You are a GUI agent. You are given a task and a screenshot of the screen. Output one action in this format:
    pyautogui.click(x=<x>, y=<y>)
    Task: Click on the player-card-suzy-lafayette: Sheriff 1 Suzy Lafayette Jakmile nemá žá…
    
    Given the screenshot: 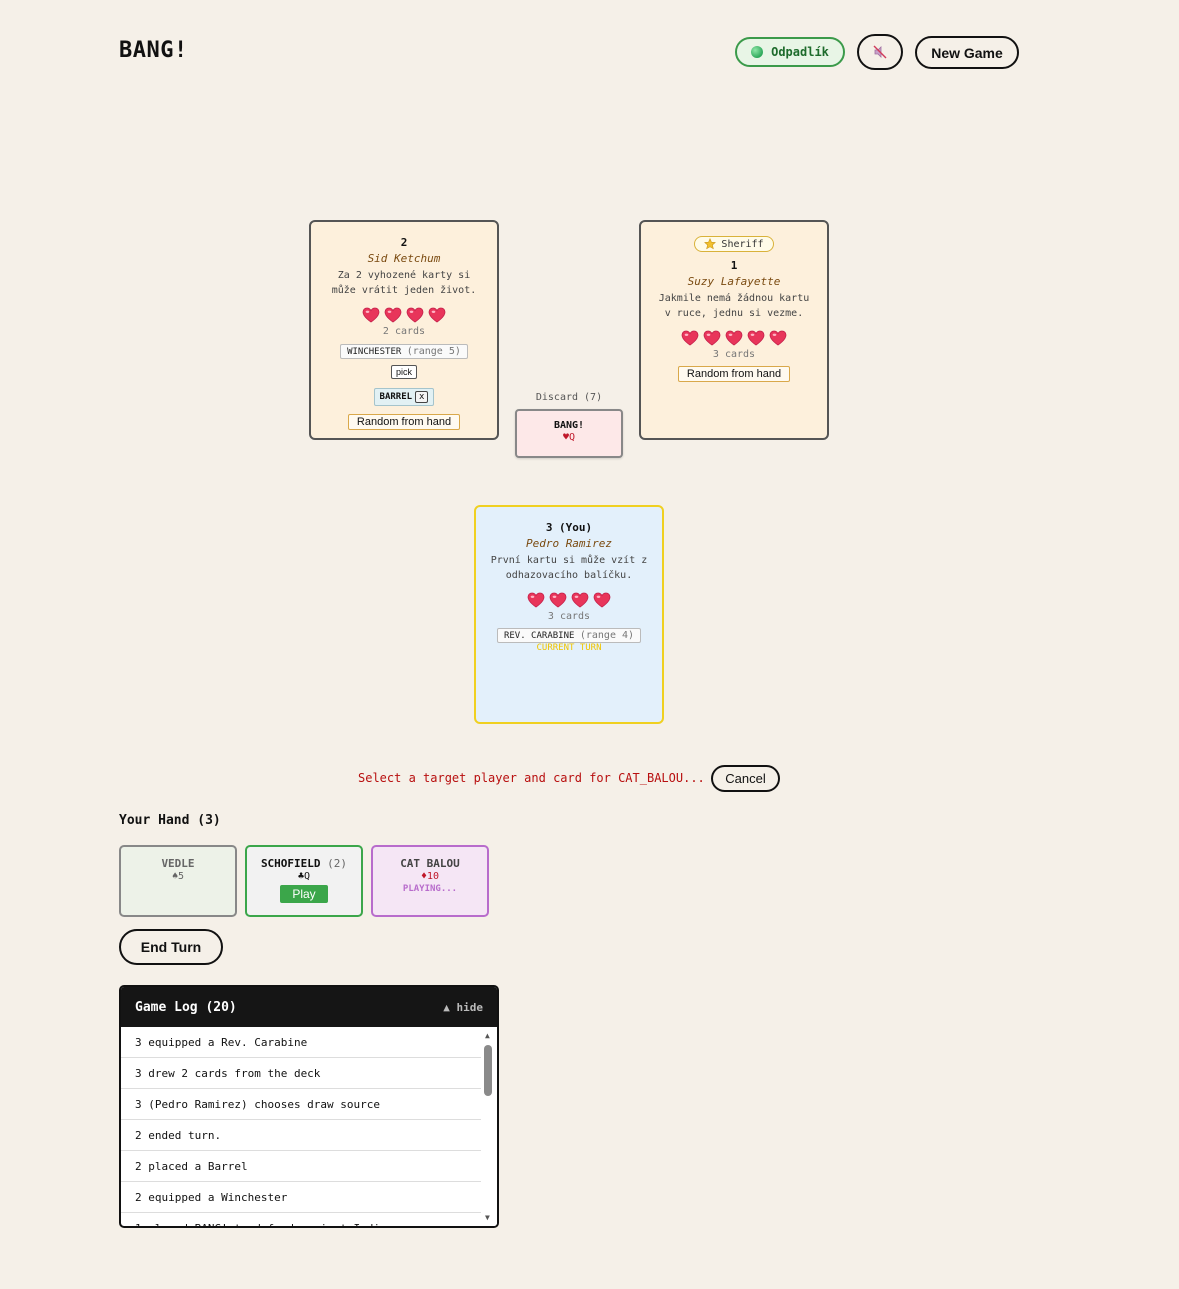 What is the action you would take?
    pyautogui.click(x=734, y=330)
    